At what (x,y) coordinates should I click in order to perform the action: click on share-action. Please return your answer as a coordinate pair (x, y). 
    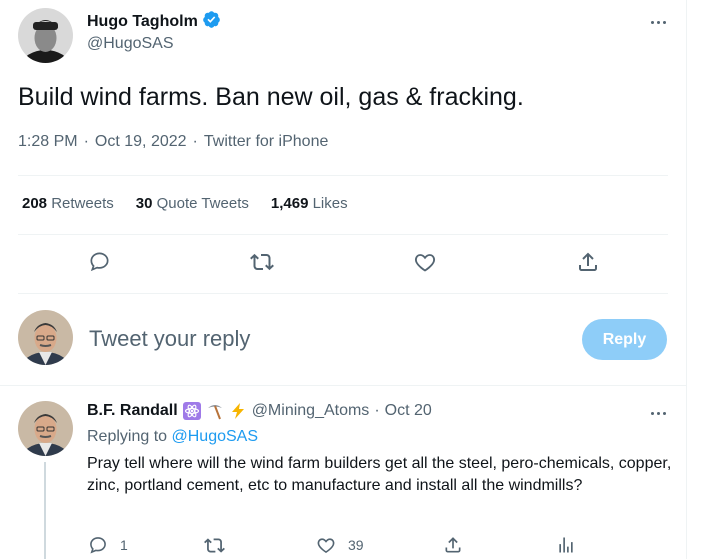
    Looking at the image, I should click on (588, 262).